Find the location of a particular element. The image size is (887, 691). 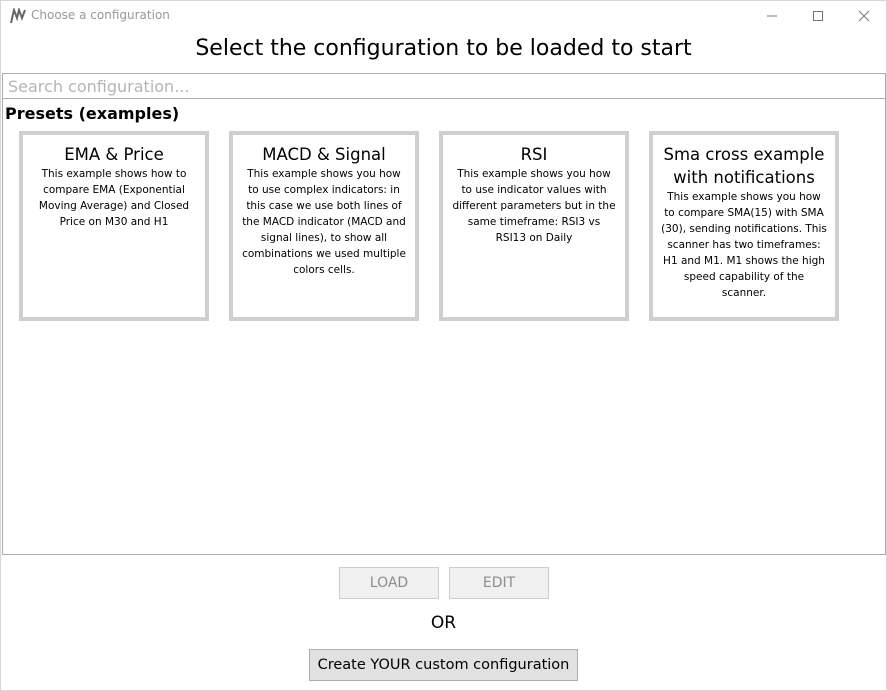

preset-card-title: Sma cross example with notifications is located at coordinates (744, 166).